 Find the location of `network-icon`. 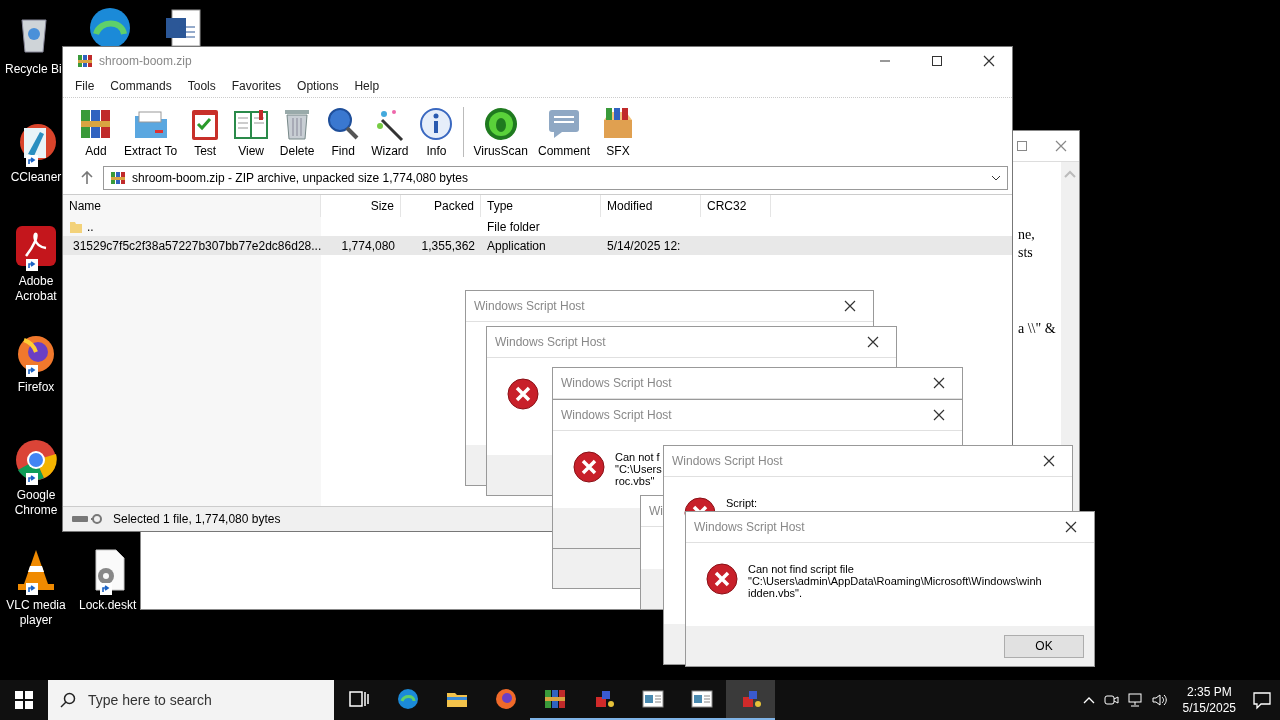

network-icon is located at coordinates (1134, 700).